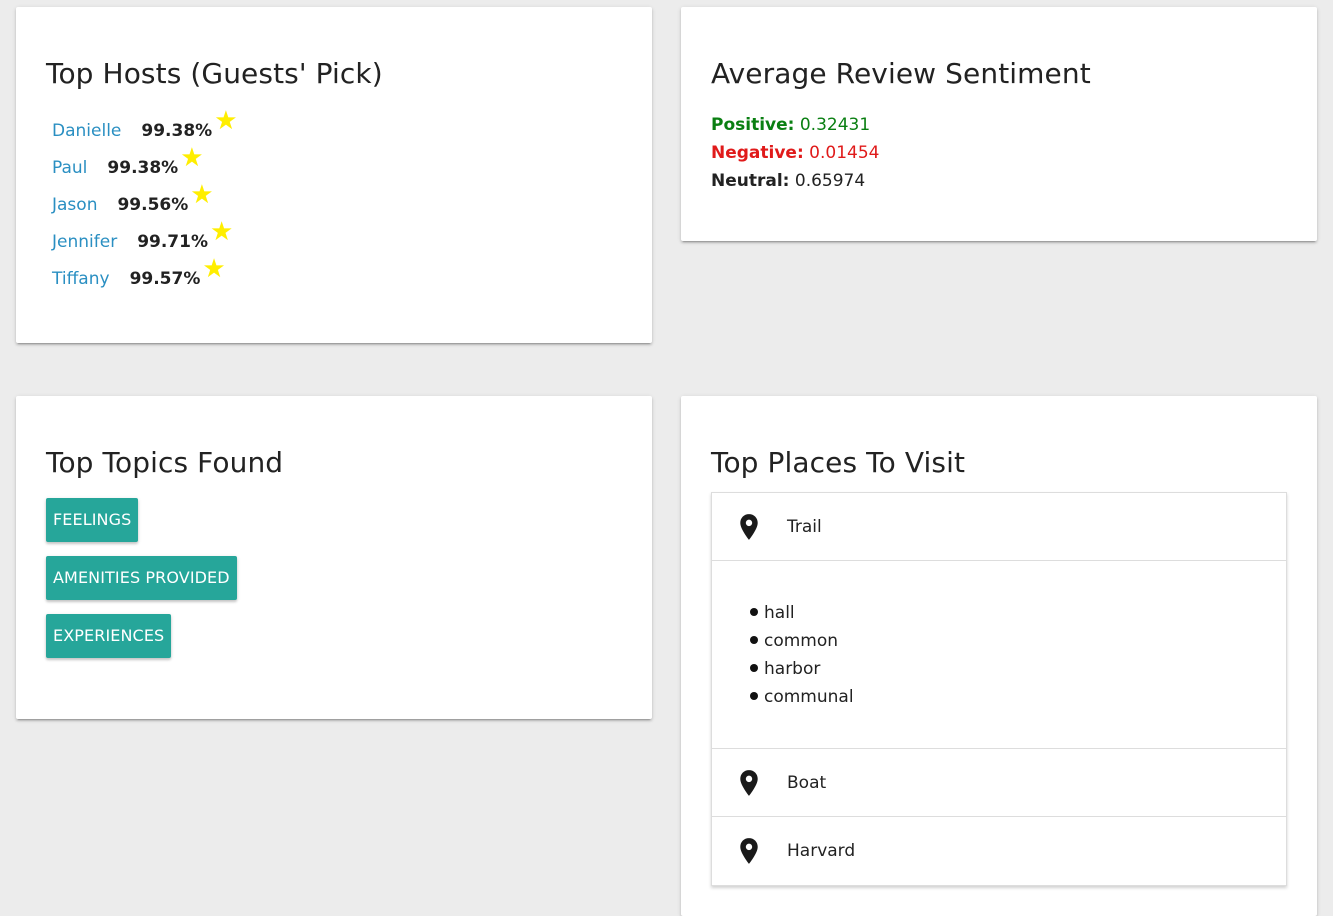 This screenshot has height=916, width=1333. I want to click on place-header-trail: Trail, so click(999, 527).